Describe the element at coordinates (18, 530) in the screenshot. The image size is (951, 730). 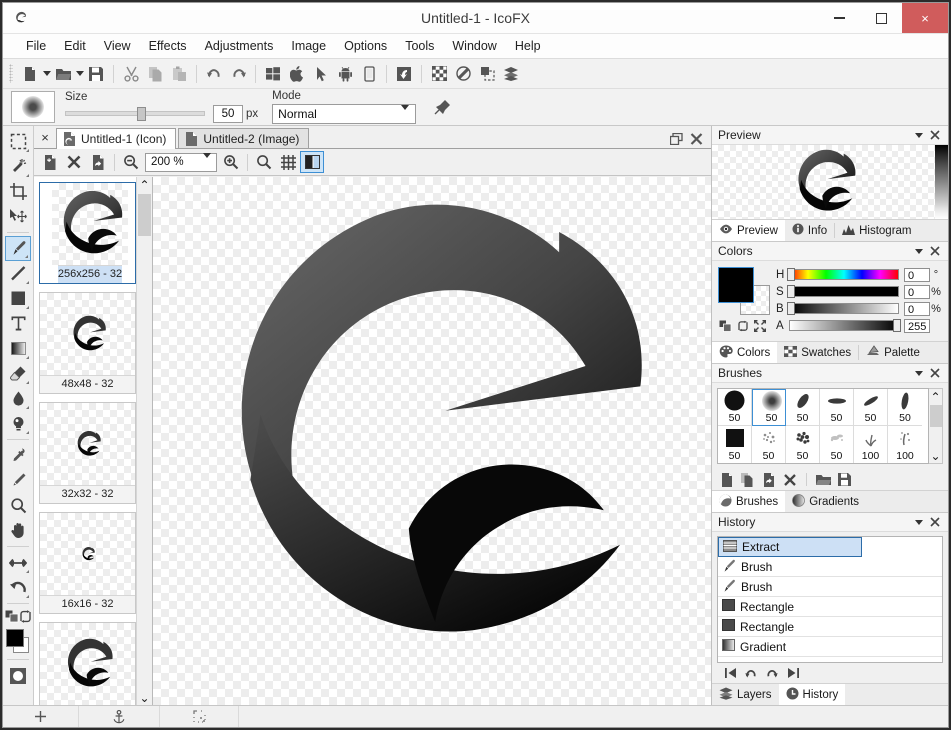
I see `hand-tool` at that location.